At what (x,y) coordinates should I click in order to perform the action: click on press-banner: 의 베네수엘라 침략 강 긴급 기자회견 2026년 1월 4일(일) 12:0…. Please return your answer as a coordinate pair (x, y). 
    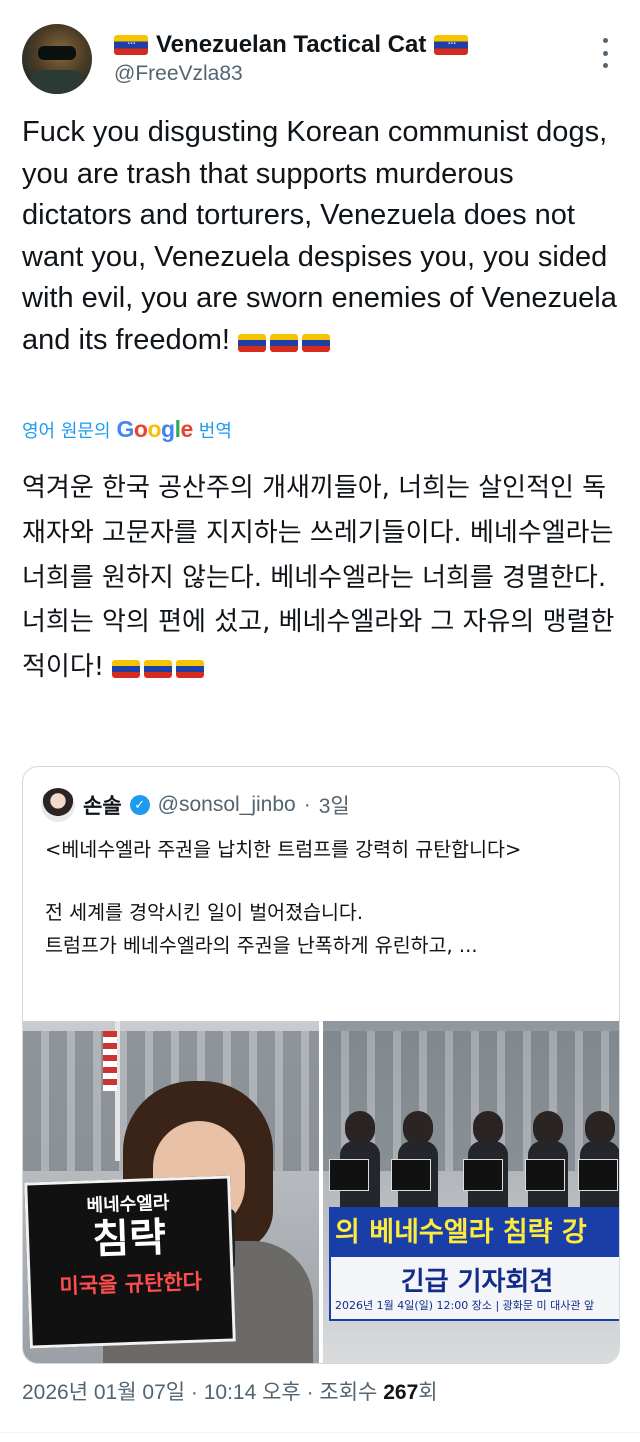
    Looking at the image, I should click on (474, 1264).